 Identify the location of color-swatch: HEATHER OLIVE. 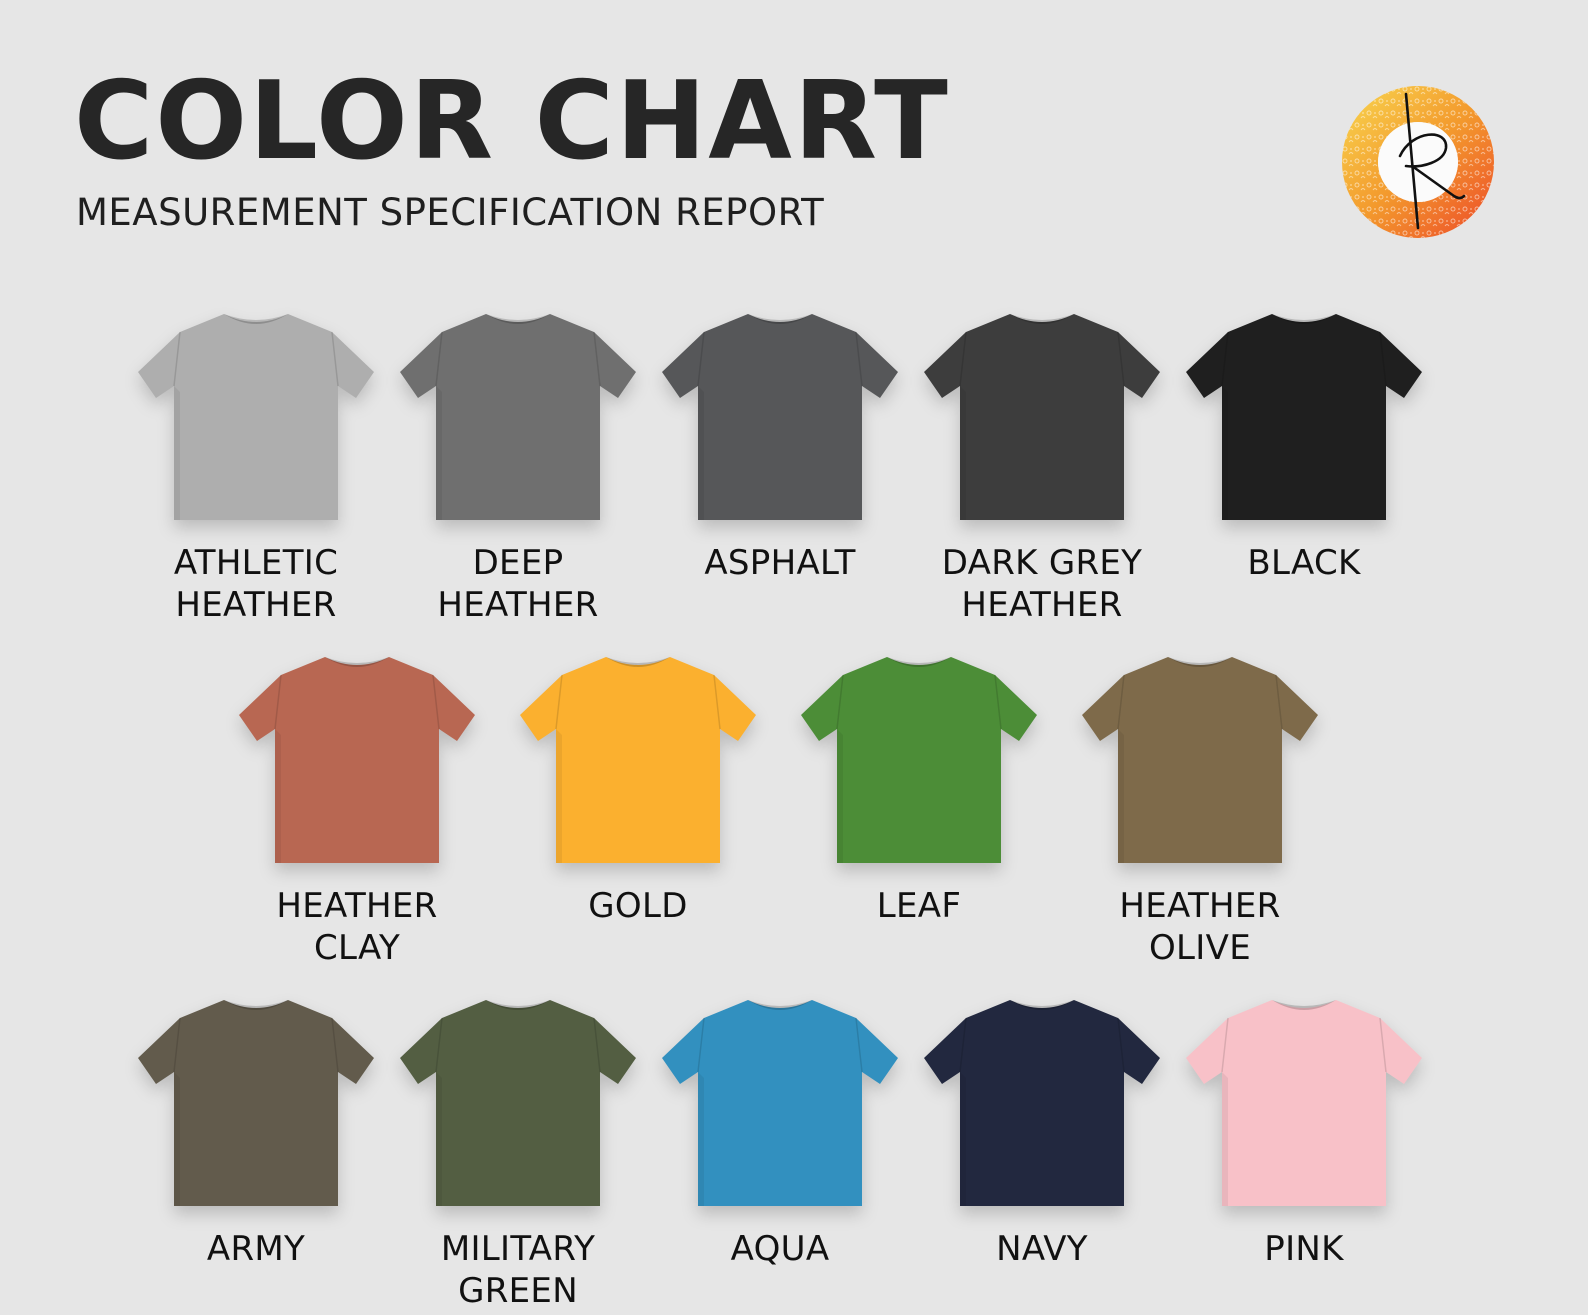
(1200, 806).